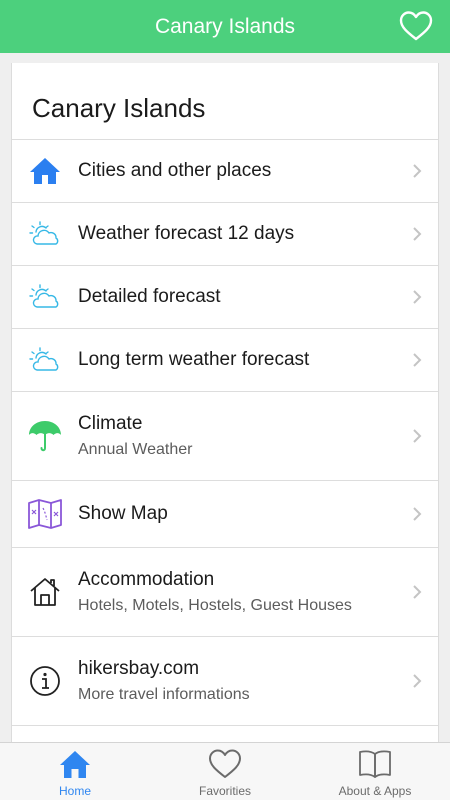 Image resolution: width=450 pixels, height=800 pixels. Describe the element at coordinates (186, 233) in the screenshot. I see `item-title: Weather forecast 12 days` at that location.